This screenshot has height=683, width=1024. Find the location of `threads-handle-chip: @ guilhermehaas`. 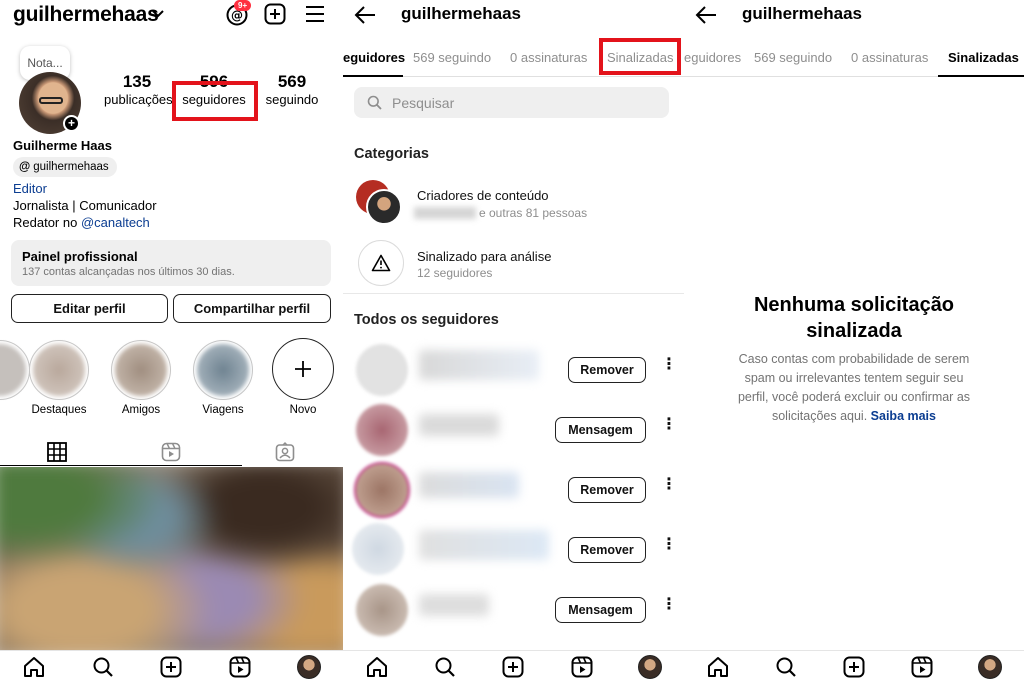

threads-handle-chip: @ guilhermehaas is located at coordinates (65, 167).